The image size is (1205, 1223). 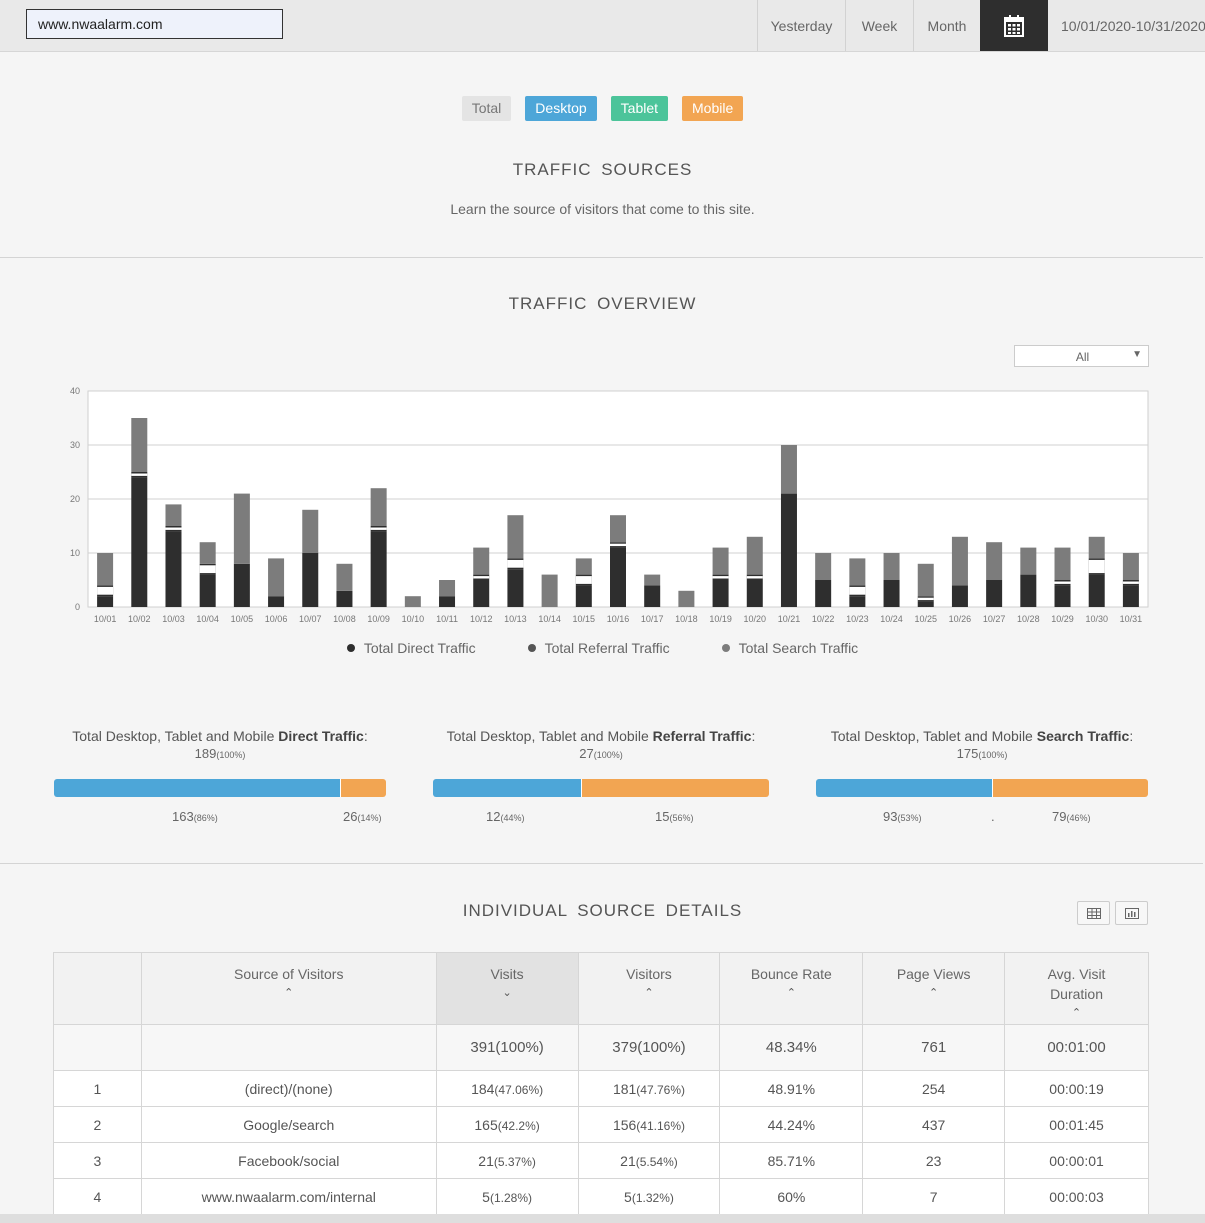 I want to click on tab-total: Total, so click(x=486, y=108).